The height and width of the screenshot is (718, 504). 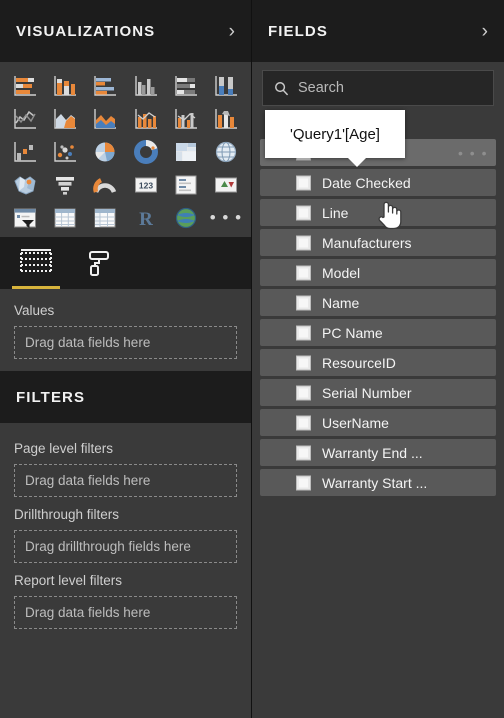 I want to click on stacked-column-chart-icon, so click(x=65, y=85).